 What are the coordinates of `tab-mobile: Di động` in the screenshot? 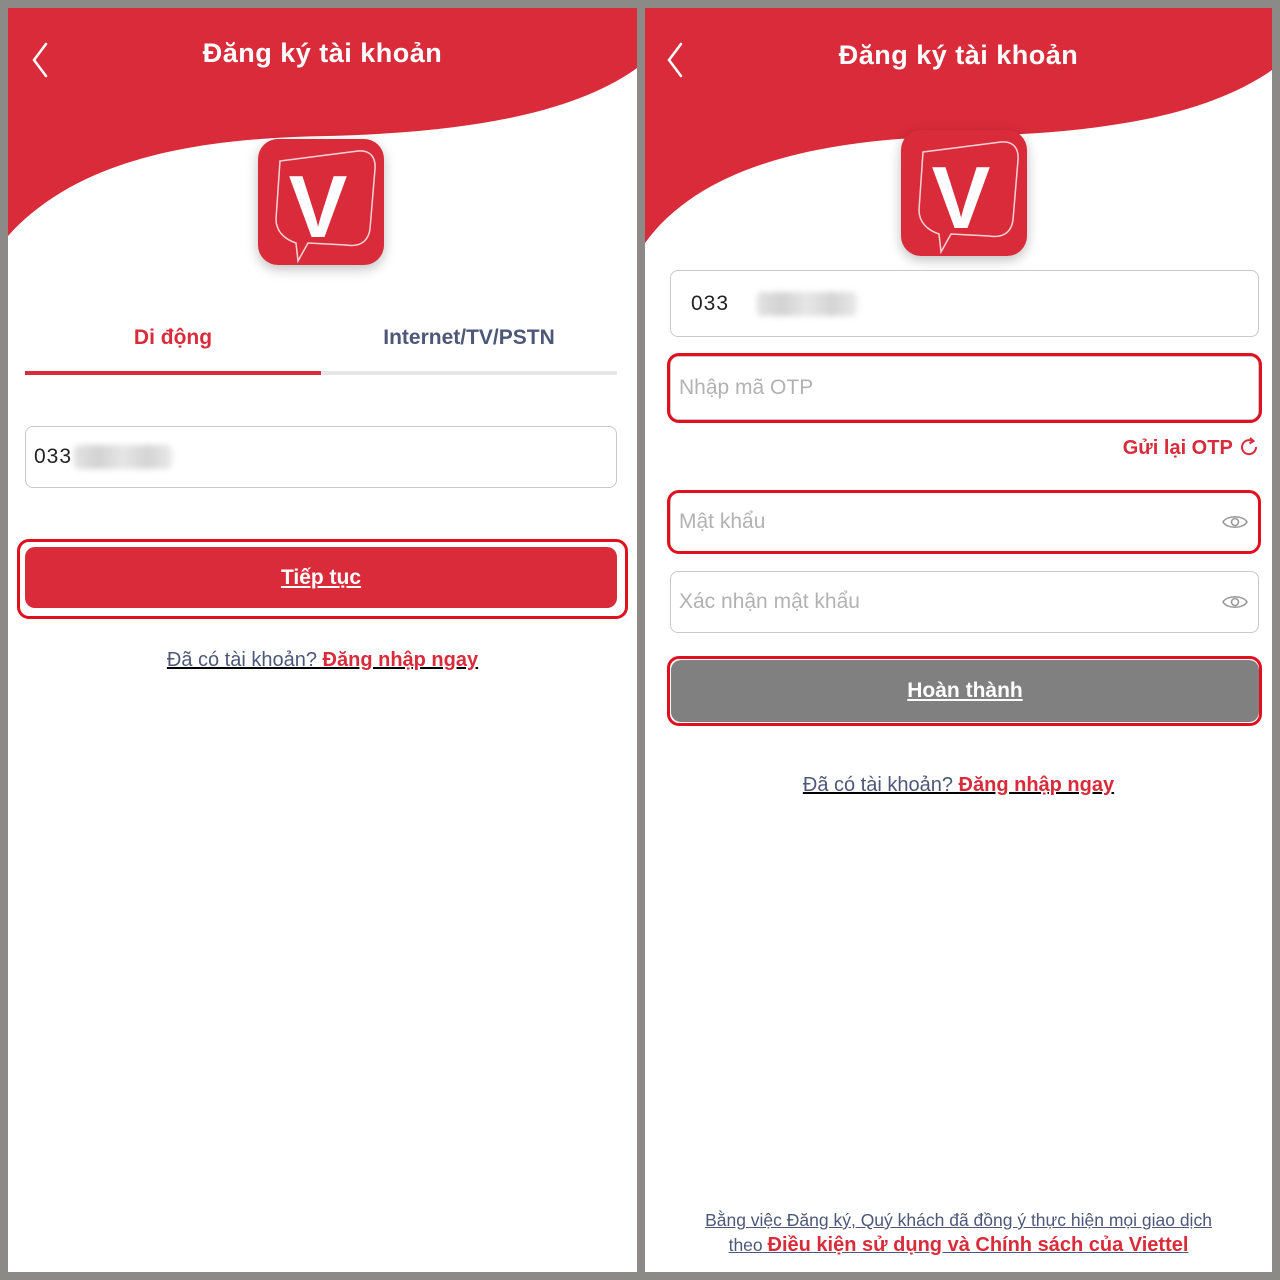 It's located at (173, 338).